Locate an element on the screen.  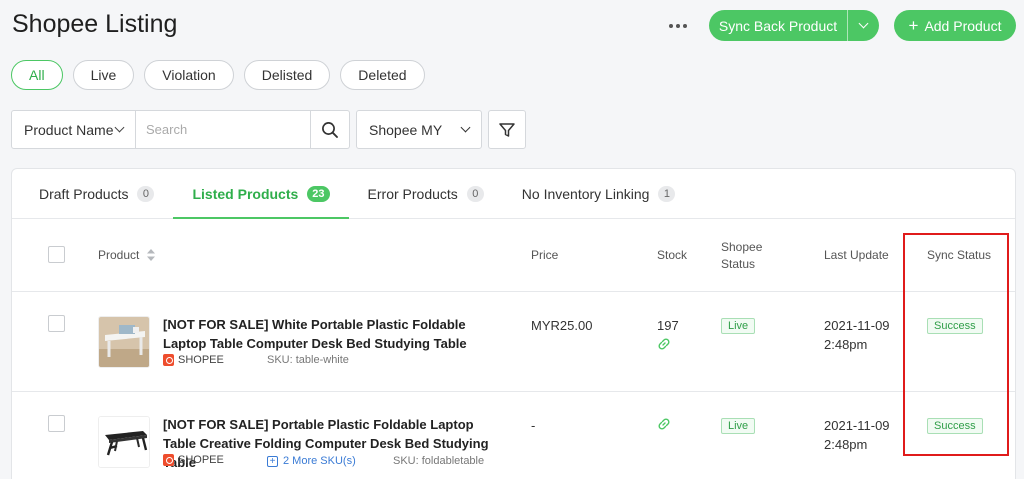
plus-icon: + is located at coordinates (913, 25).